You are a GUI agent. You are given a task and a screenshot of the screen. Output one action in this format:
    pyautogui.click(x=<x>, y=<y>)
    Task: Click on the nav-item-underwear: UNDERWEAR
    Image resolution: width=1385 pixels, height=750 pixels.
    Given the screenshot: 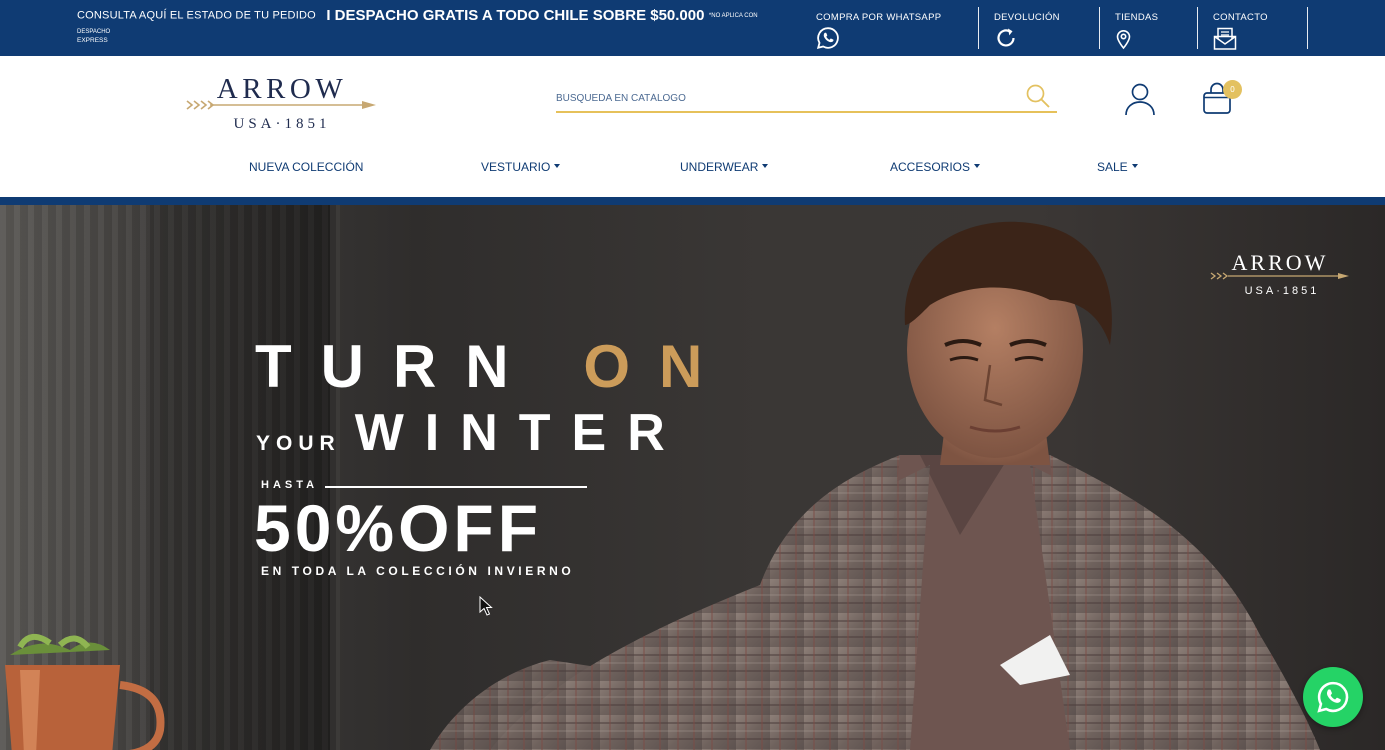 What is the action you would take?
    pyautogui.click(x=724, y=167)
    